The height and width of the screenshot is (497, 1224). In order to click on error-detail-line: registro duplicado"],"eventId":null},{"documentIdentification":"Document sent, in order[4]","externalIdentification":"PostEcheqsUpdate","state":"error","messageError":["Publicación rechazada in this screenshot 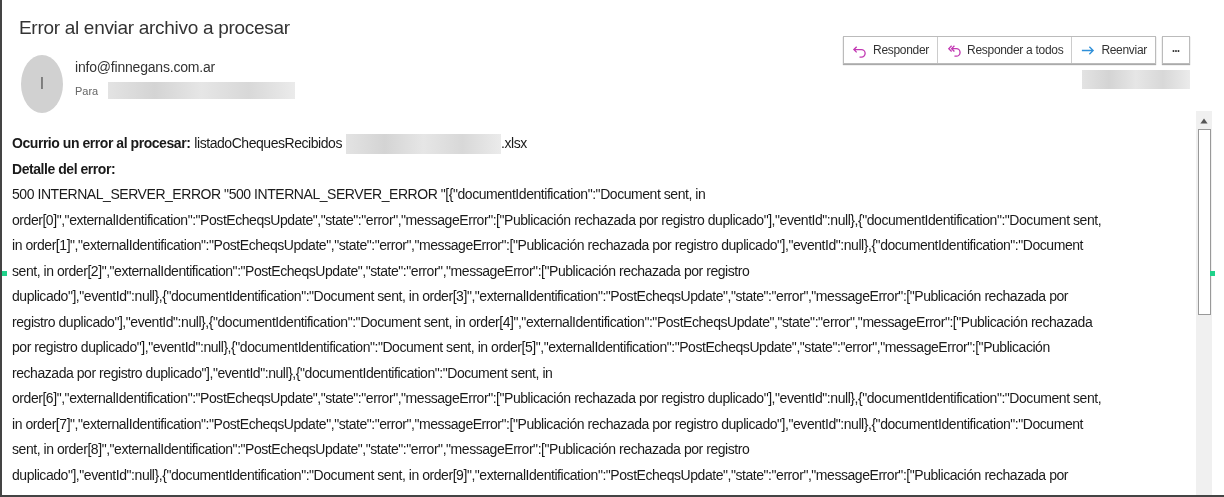, I will do `click(552, 322)`.